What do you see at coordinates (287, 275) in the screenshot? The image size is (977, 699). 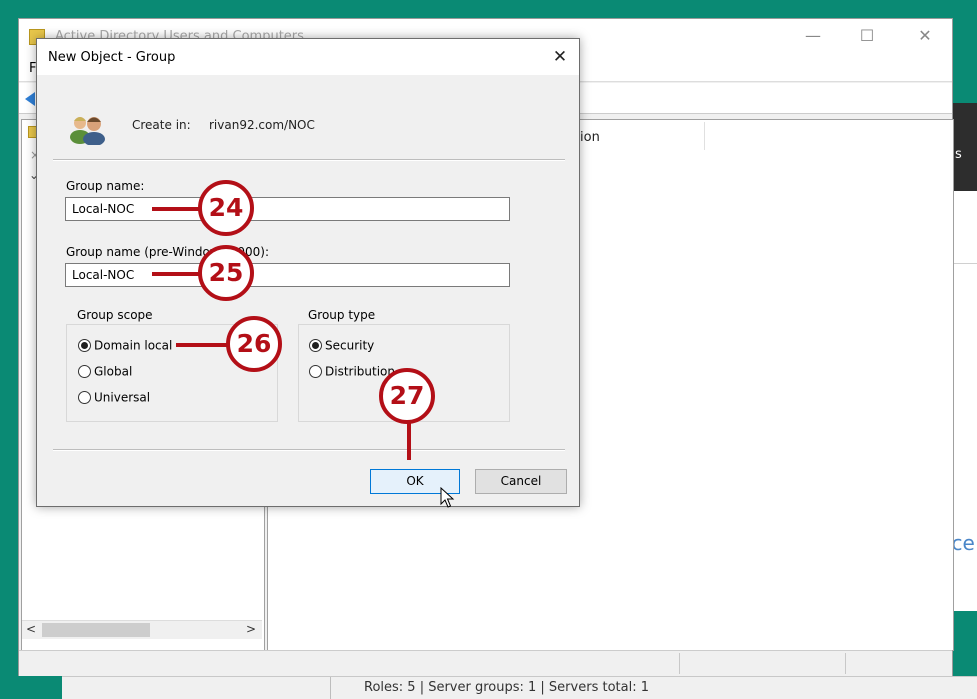 I see `group-name-prewin-input` at bounding box center [287, 275].